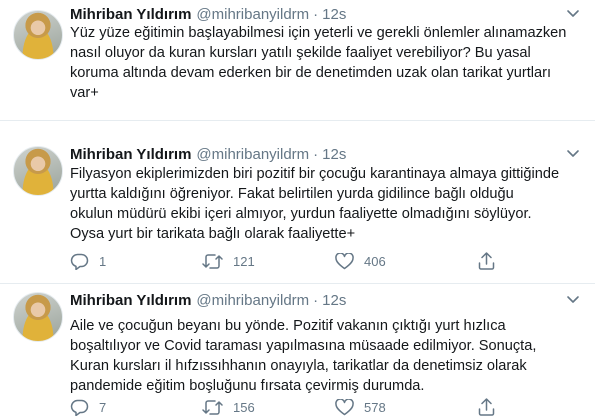  I want to click on retweet-count: 121, so click(244, 261).